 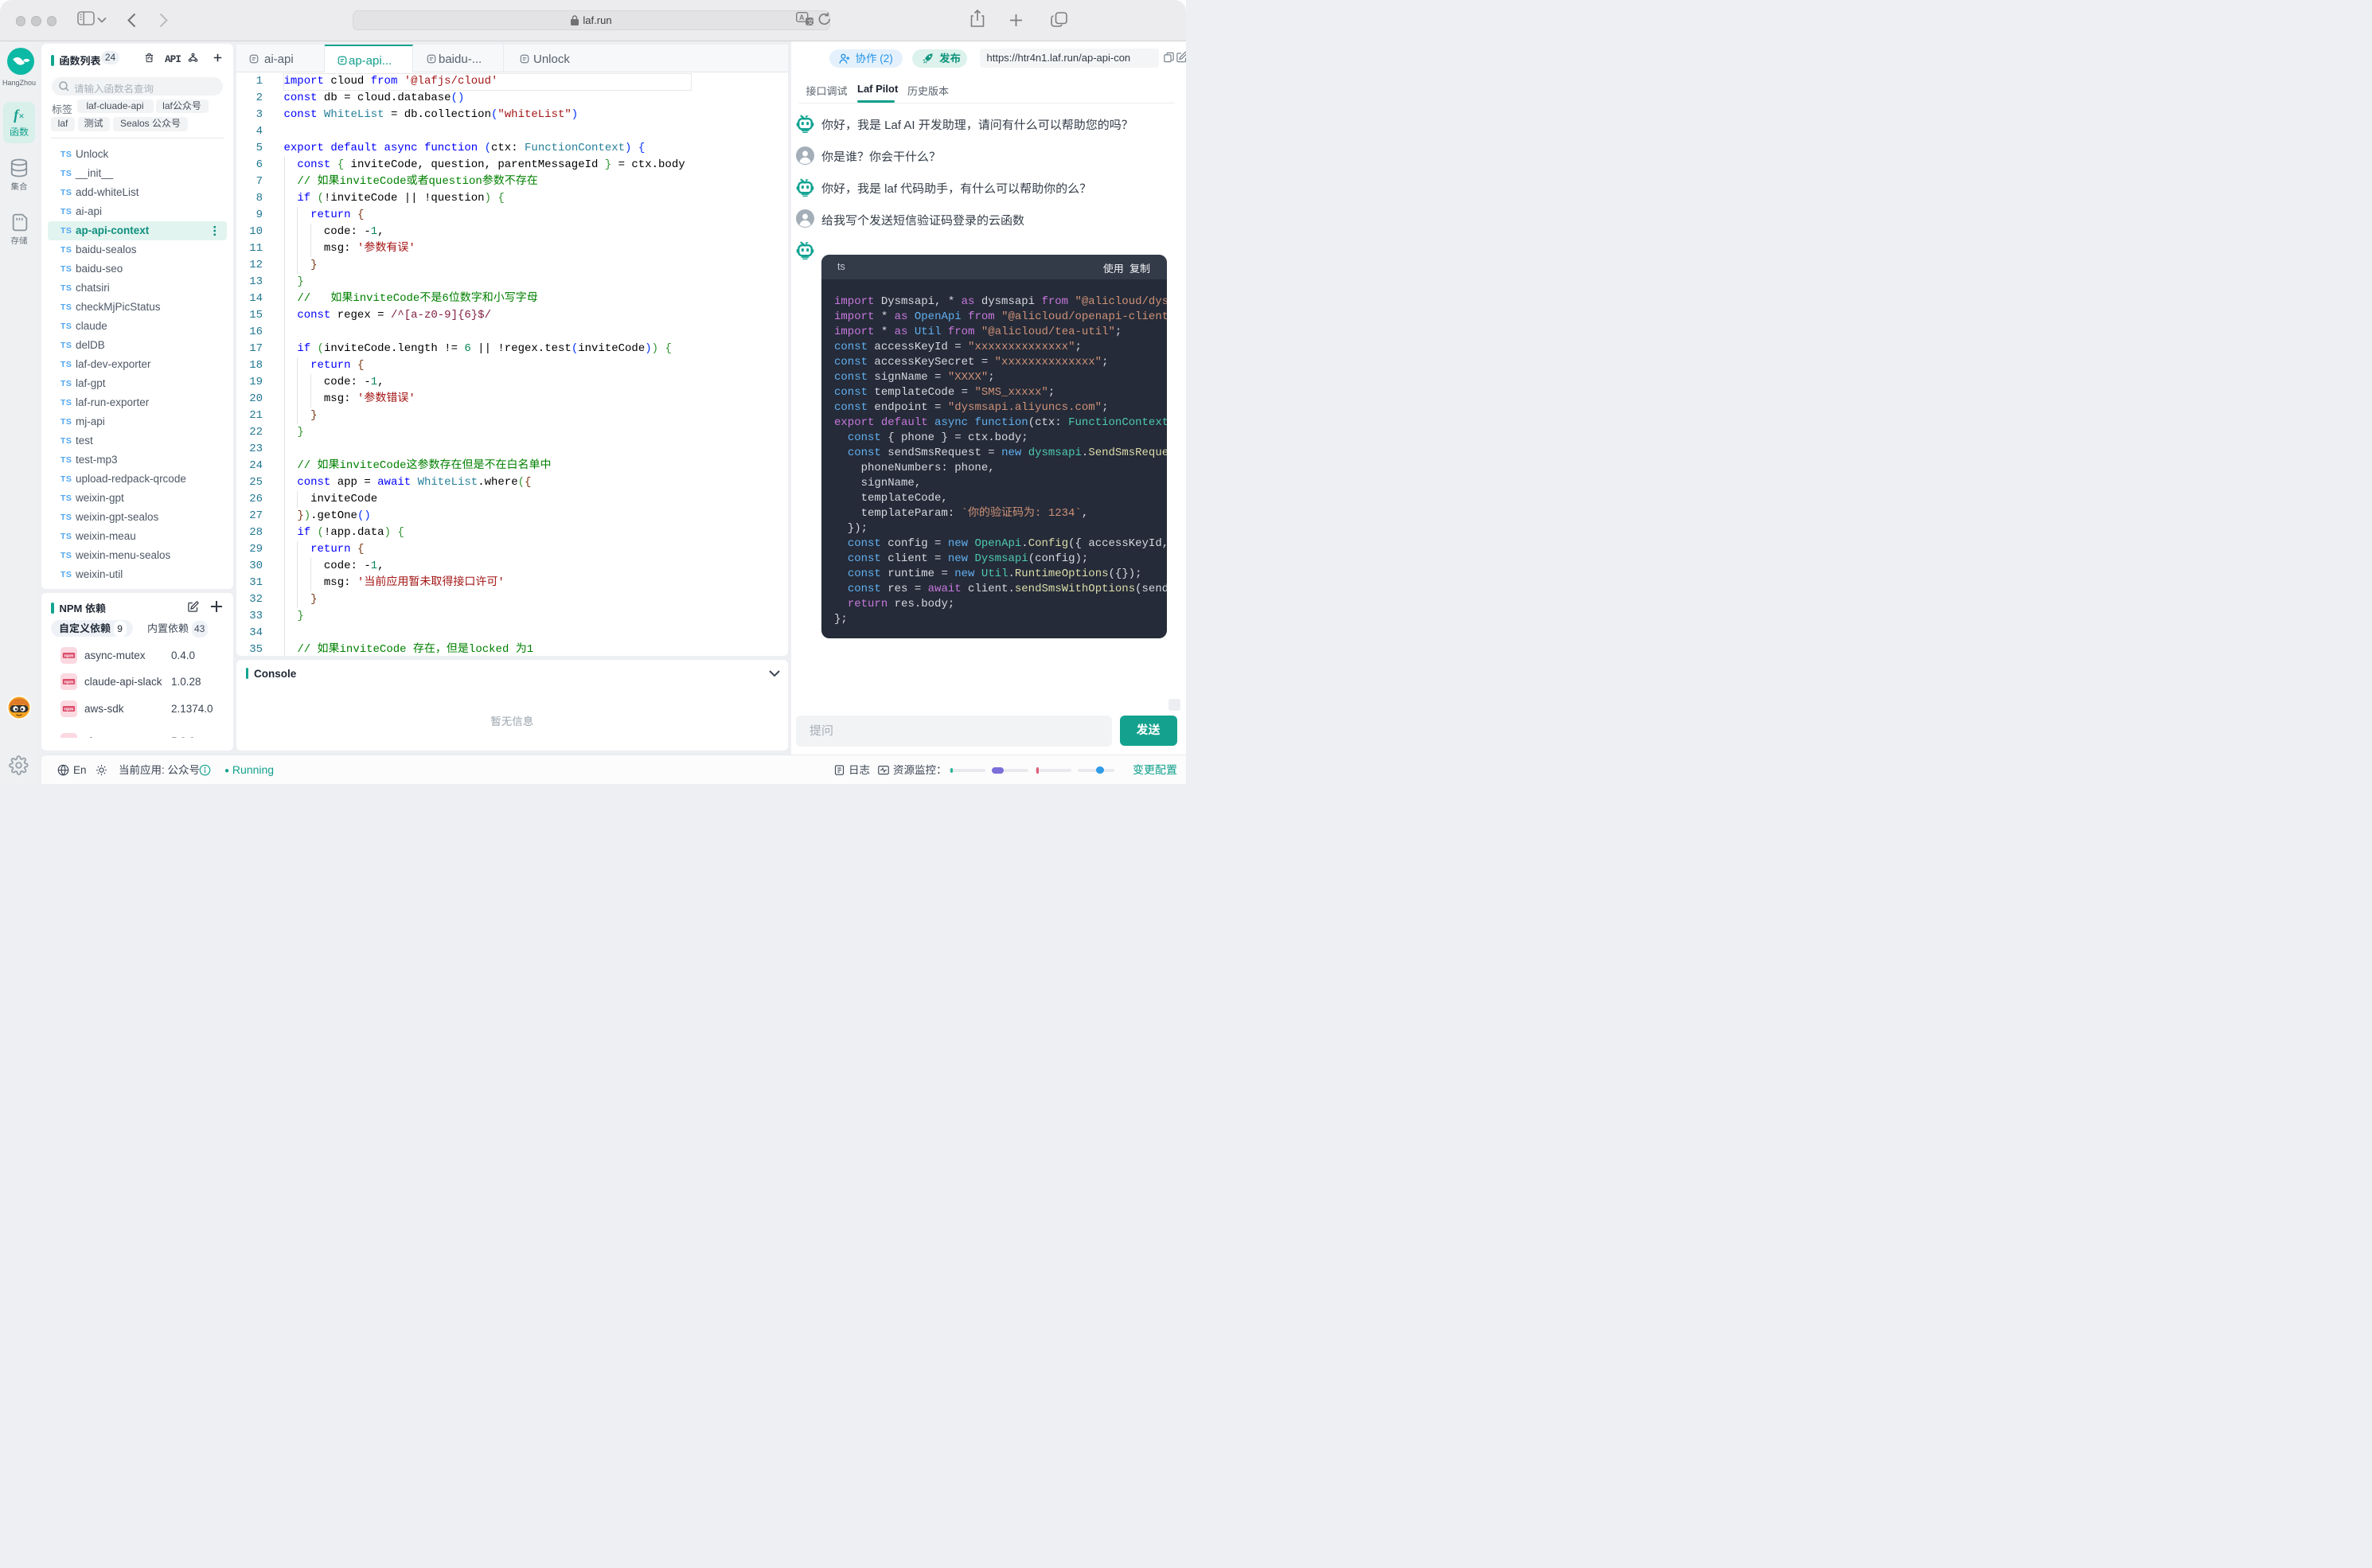 I want to click on svg-text: 文, so click(x=810, y=21).